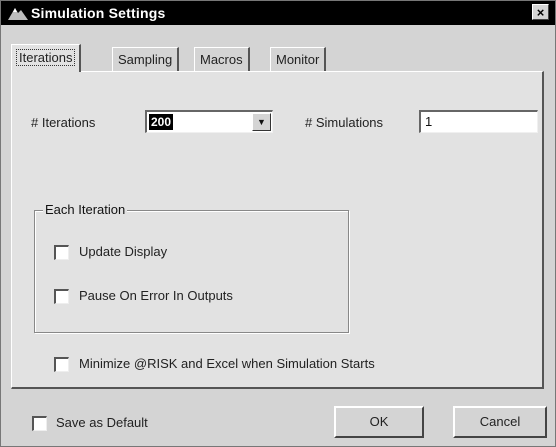  What do you see at coordinates (379, 422) in the screenshot?
I see `ok-button: OK` at bounding box center [379, 422].